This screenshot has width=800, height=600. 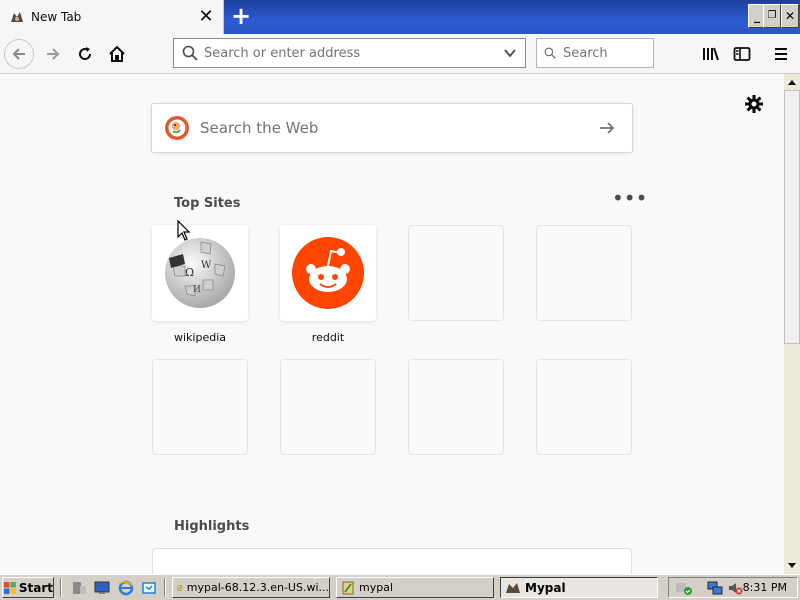 I want to click on start-button: Start, so click(x=28, y=587).